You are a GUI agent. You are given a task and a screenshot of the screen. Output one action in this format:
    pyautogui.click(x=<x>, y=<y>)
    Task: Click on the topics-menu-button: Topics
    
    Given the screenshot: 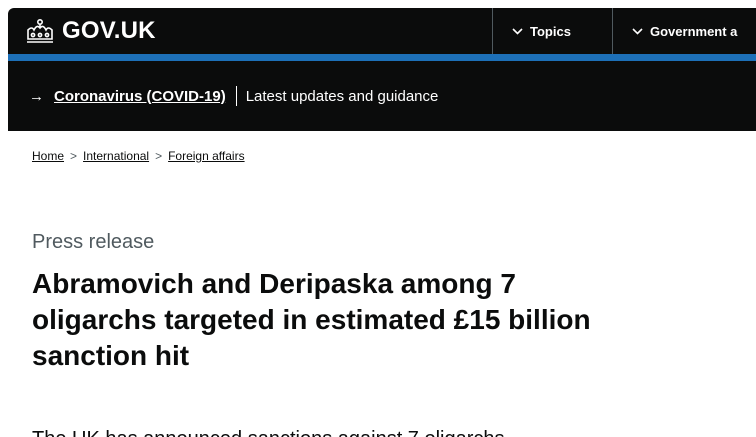 What is the action you would take?
    pyautogui.click(x=541, y=31)
    